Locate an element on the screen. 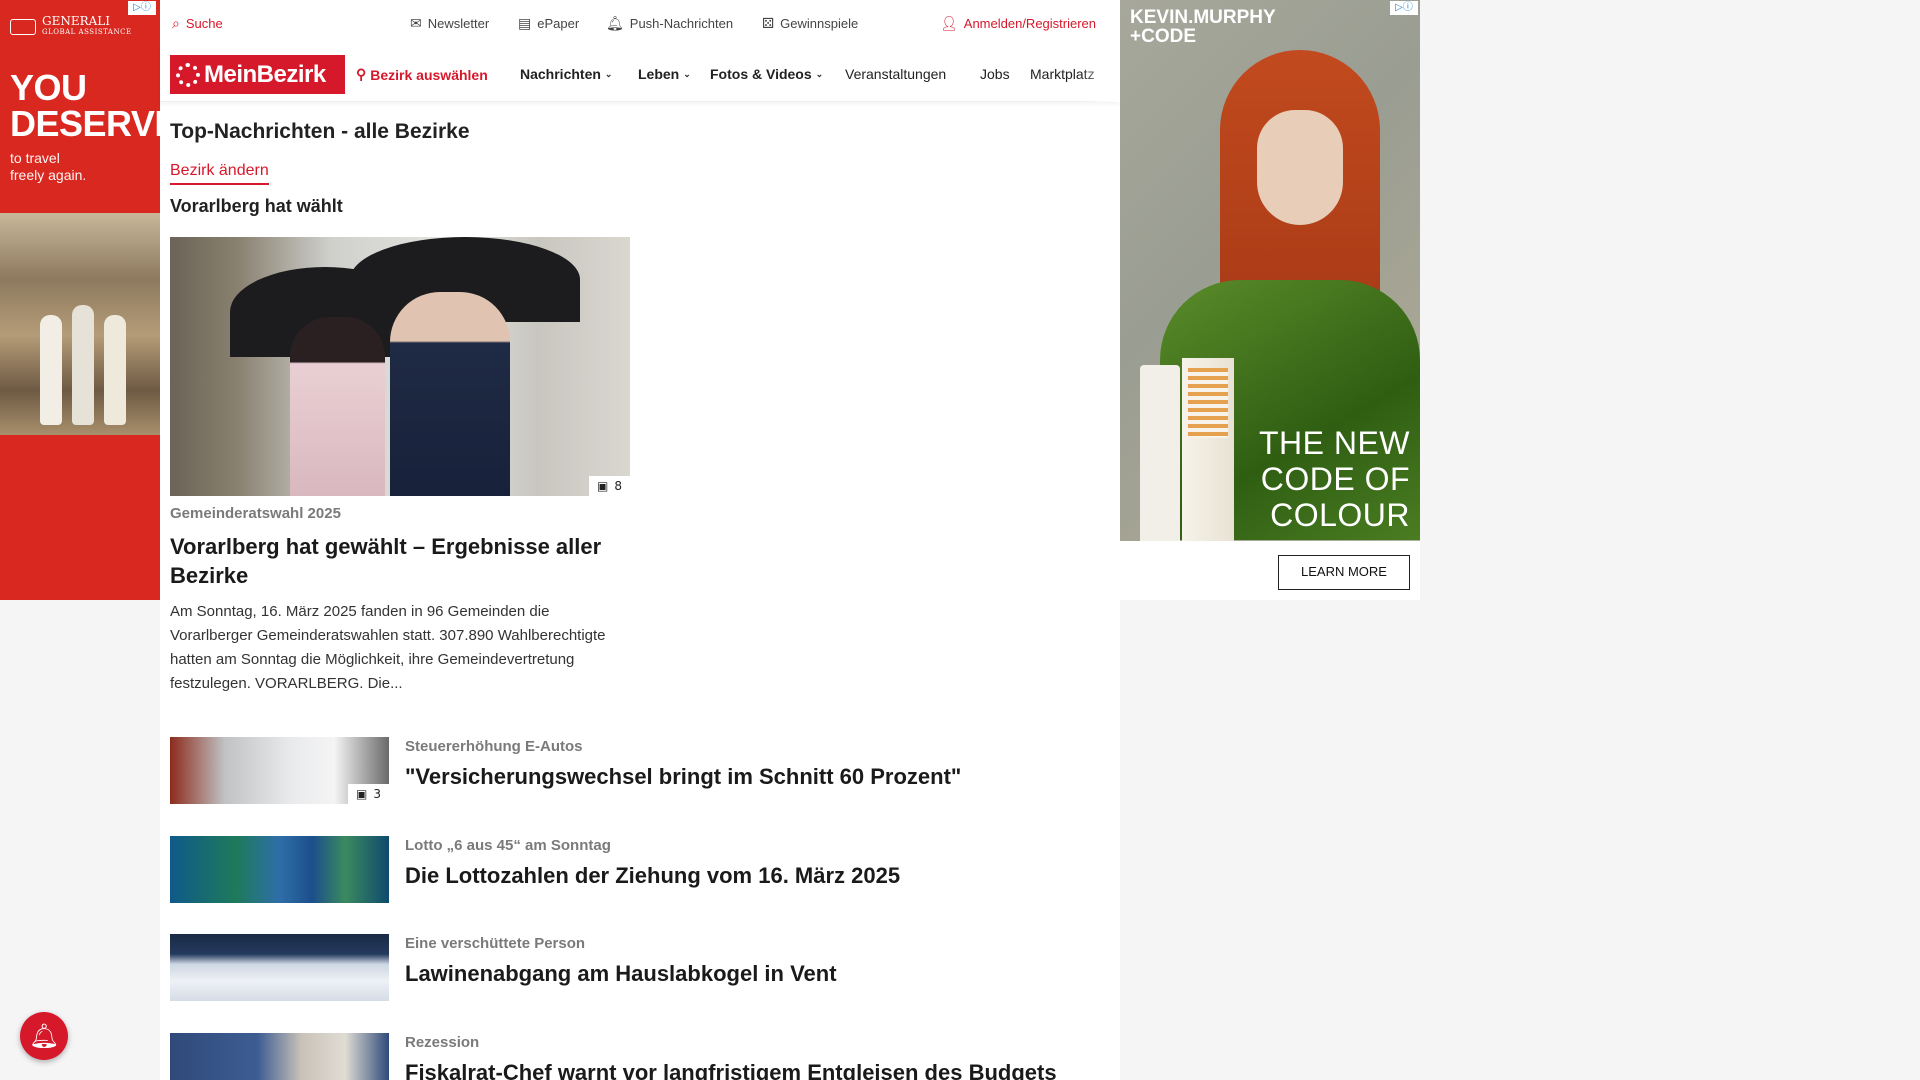 This screenshot has height=1080, width=1920. search-link: ⌕ Suche is located at coordinates (197, 23).